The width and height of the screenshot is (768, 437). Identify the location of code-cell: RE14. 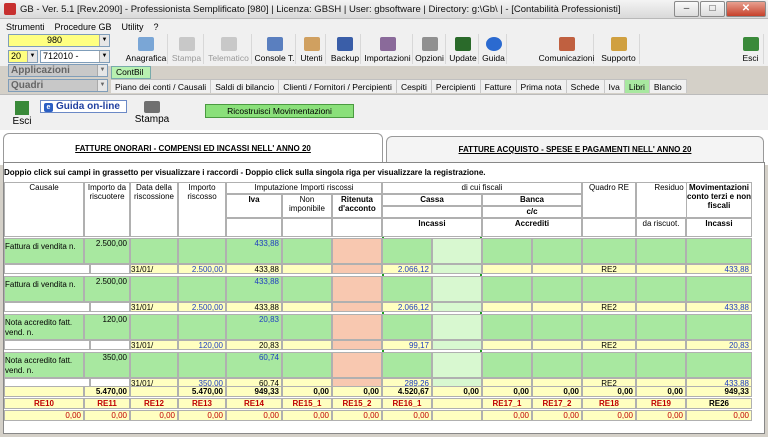
(254, 403).